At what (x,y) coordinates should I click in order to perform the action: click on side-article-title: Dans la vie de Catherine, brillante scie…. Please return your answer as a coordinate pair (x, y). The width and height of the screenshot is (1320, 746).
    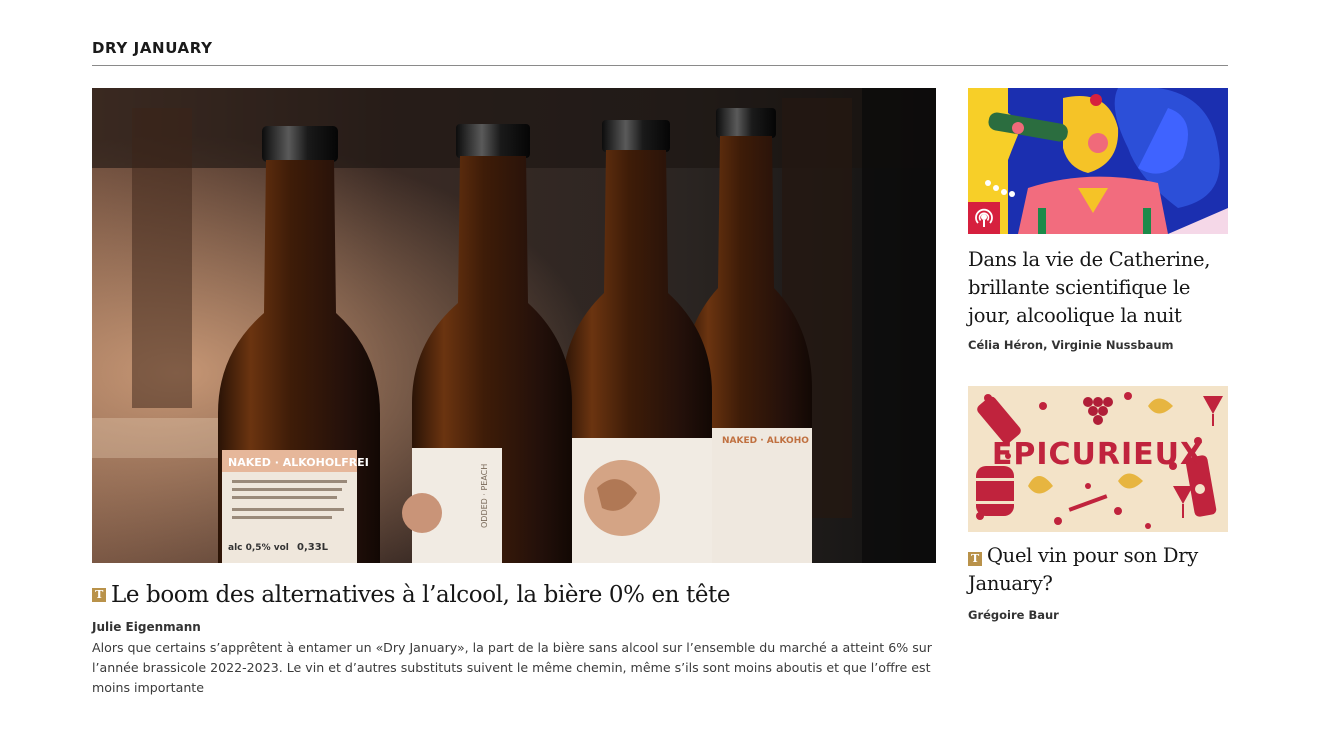
    Looking at the image, I should click on (1098, 288).